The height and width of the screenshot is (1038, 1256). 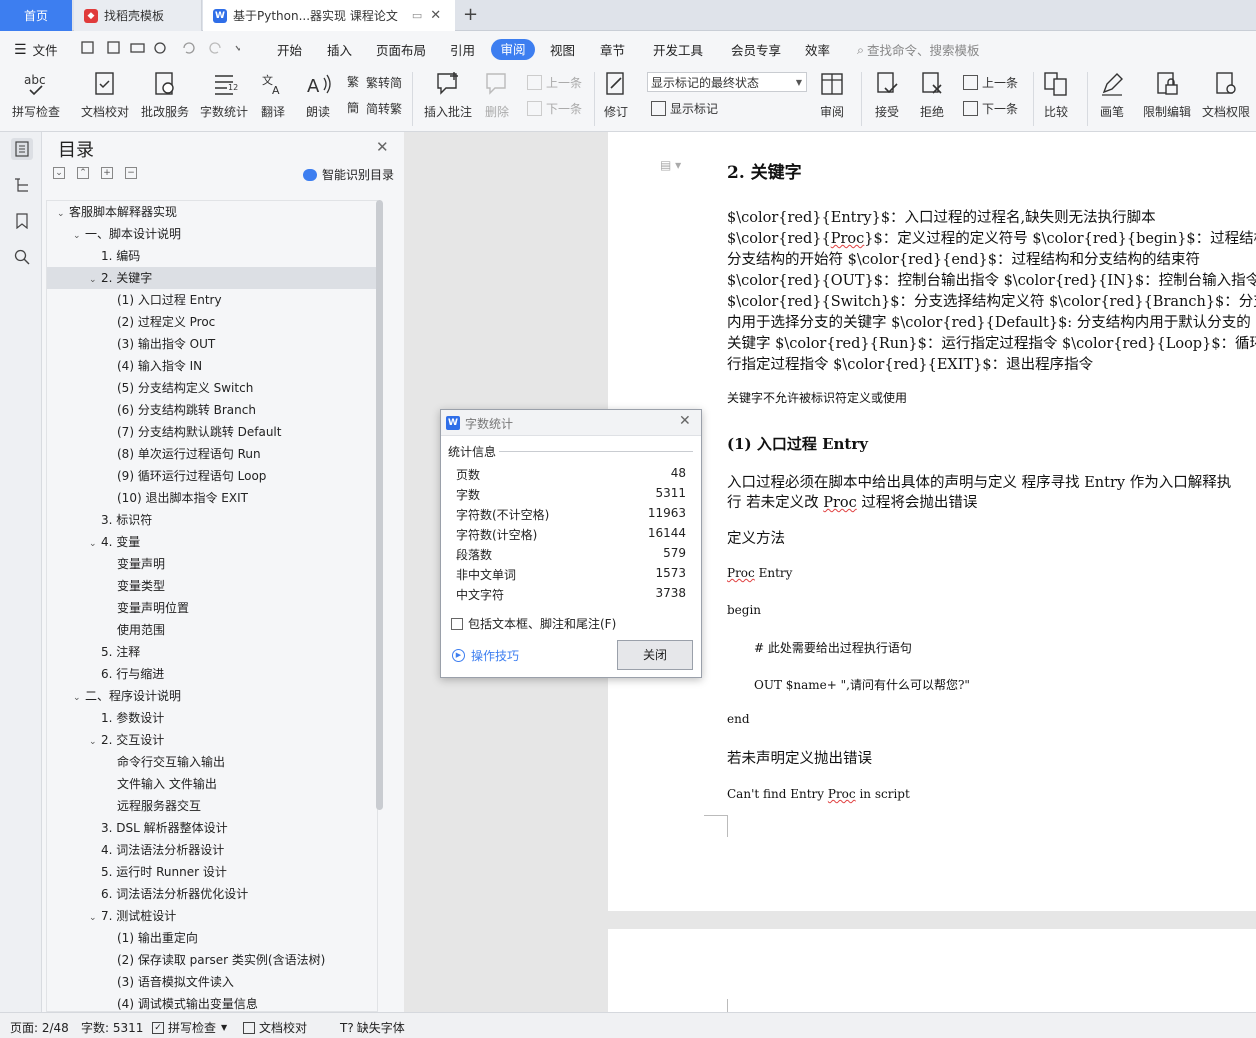 I want to click on quick-access-icon, so click(x=161, y=48).